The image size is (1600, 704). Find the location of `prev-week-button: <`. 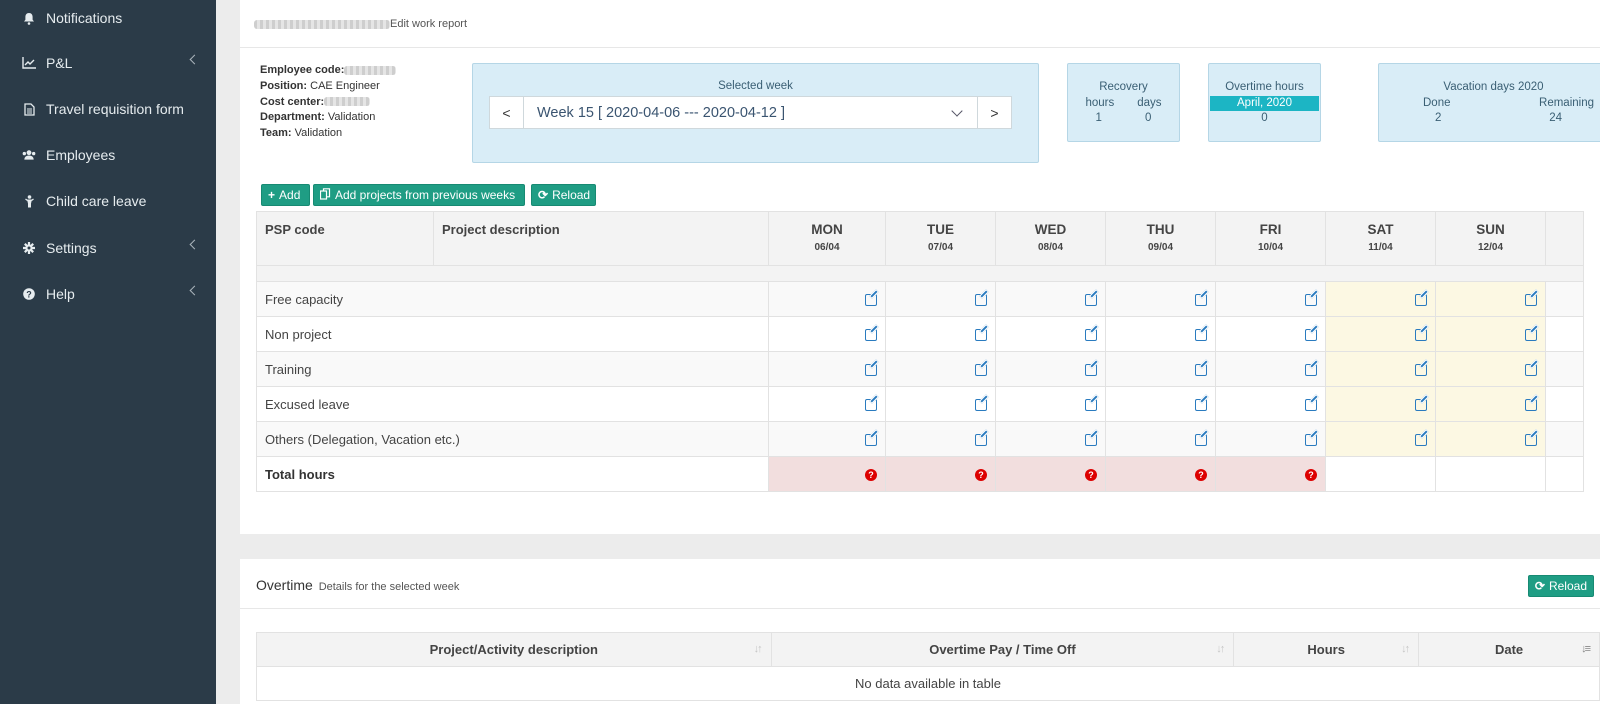

prev-week-button: < is located at coordinates (506, 112).